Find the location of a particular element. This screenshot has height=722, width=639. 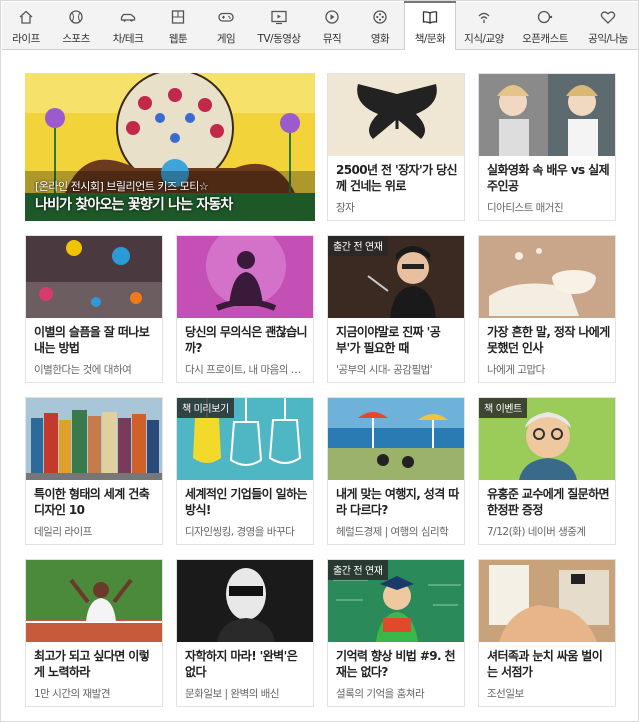

article-title: 당신의 무의식은 괜찮습니까? is located at coordinates (246, 340).